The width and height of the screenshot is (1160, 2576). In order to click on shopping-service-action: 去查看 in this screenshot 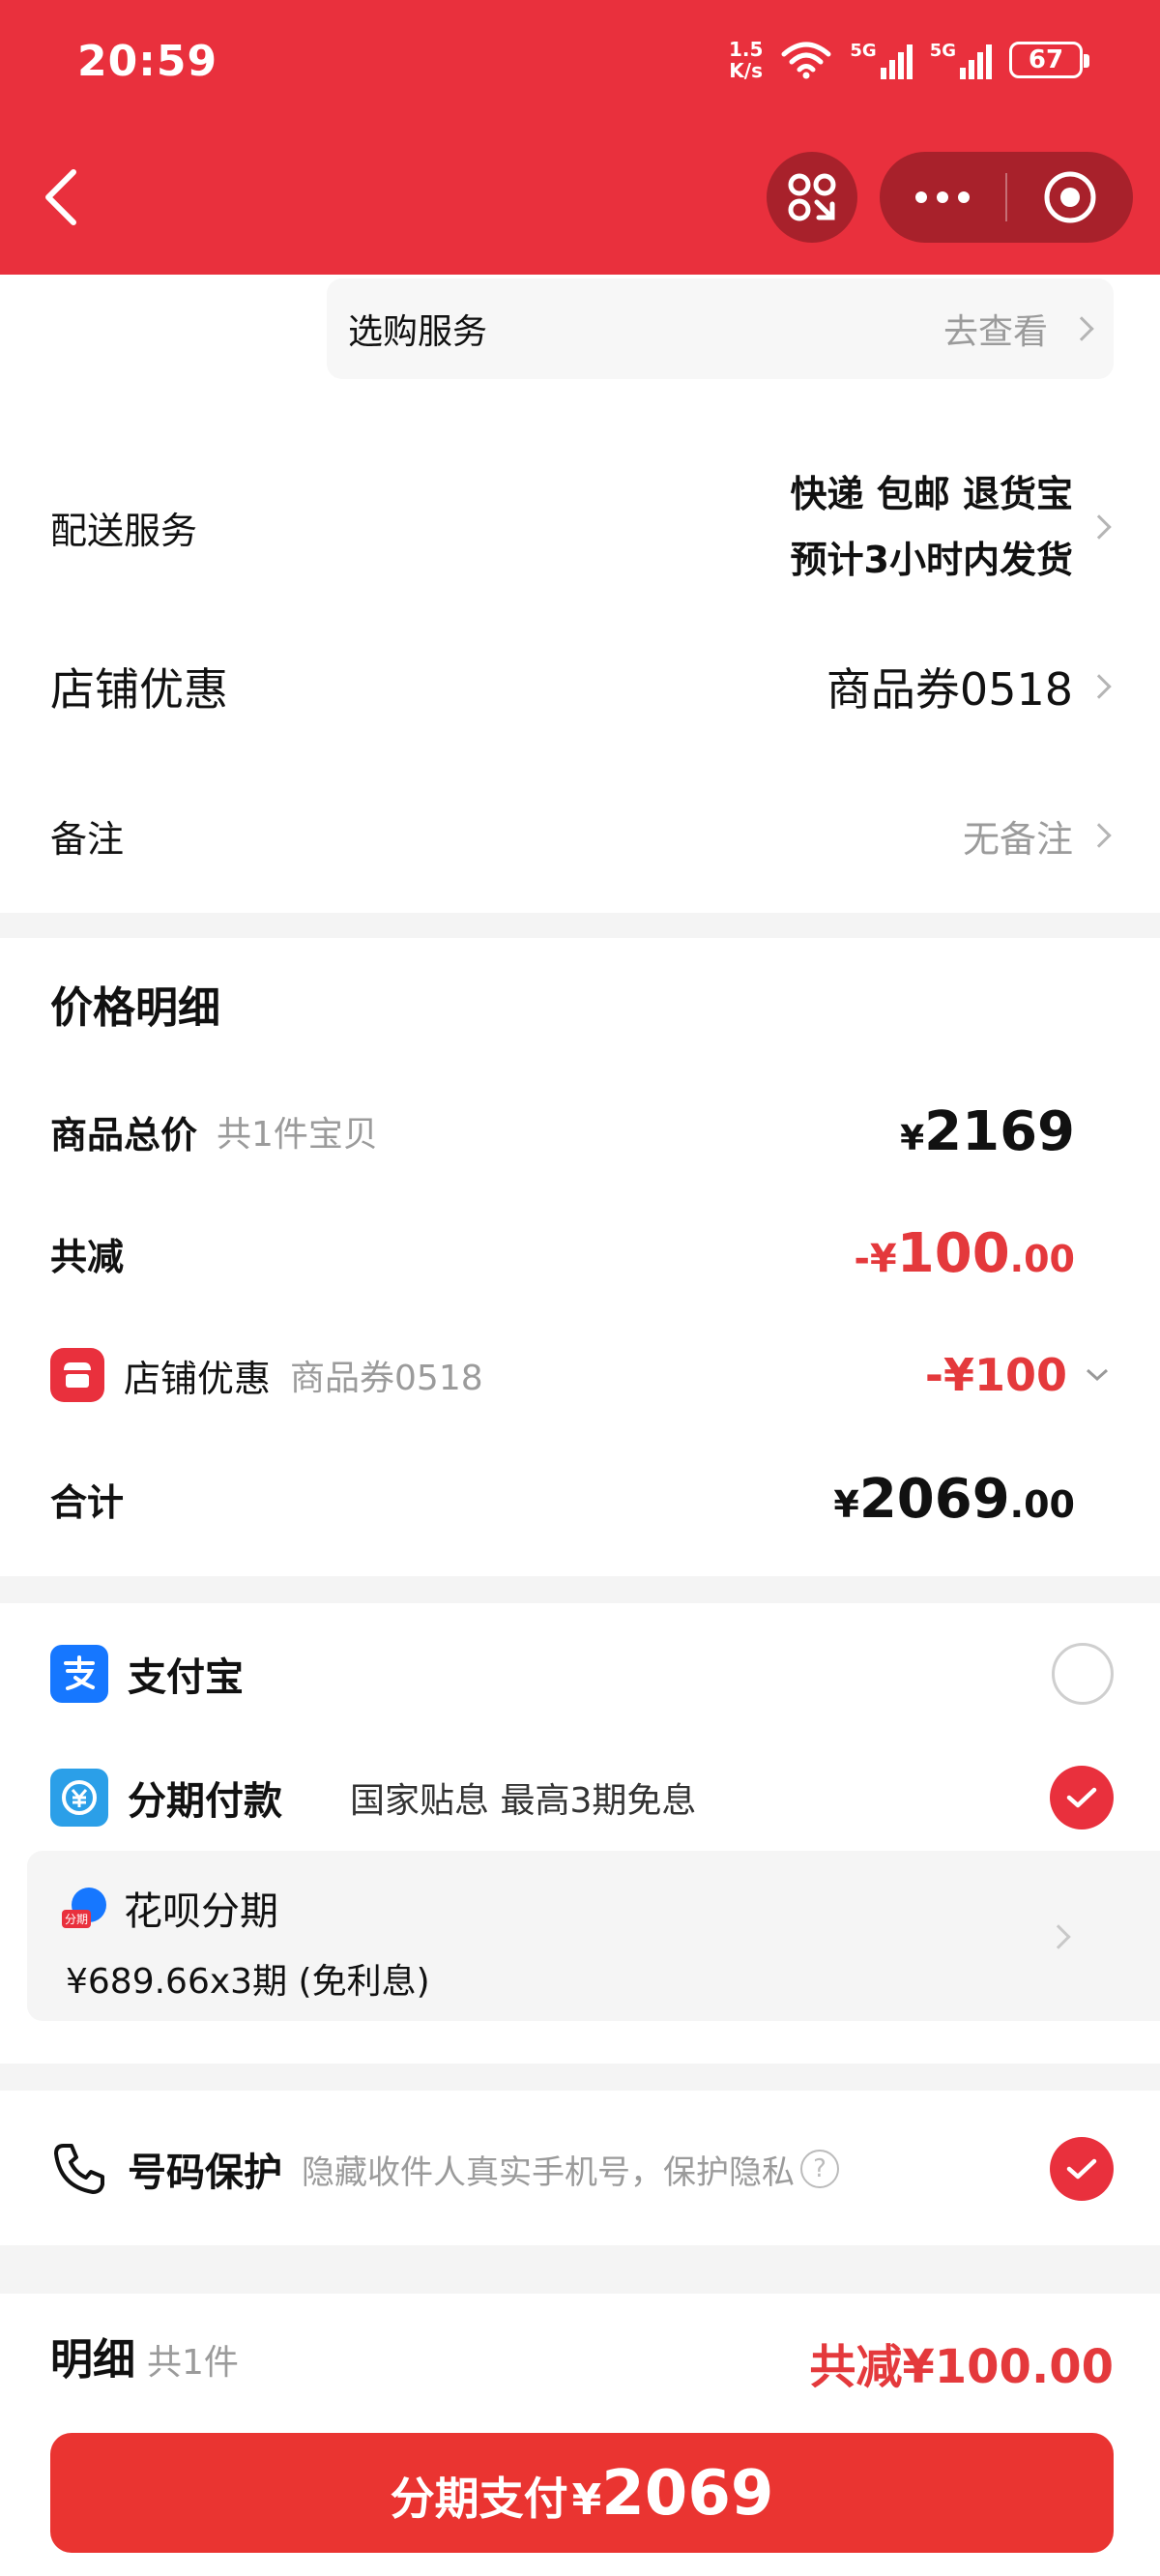, I will do `click(995, 332)`.